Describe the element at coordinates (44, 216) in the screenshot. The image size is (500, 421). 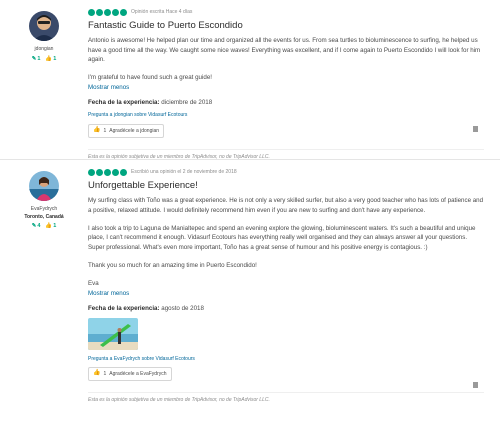
I see `user-location: Toronto, Canadá` at that location.